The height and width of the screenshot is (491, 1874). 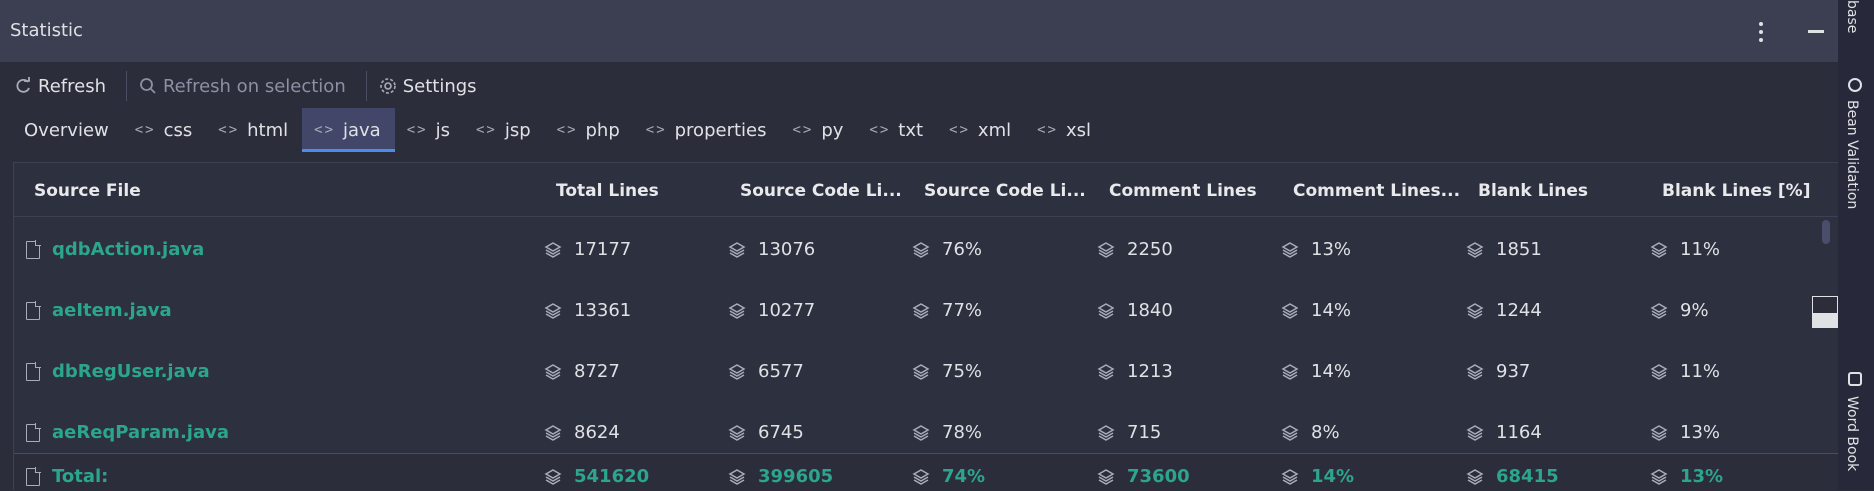 What do you see at coordinates (140, 432) in the screenshot?
I see `file-name: aeReqParam.java` at bounding box center [140, 432].